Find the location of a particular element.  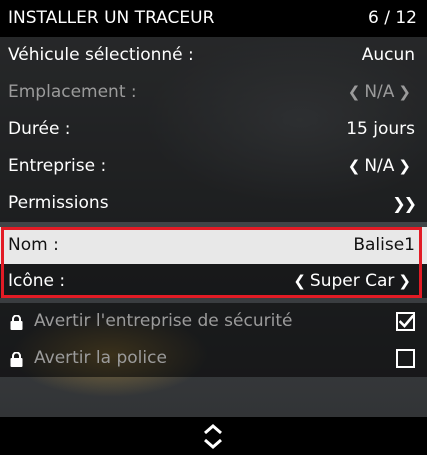

menu-item-duration: Durée : 15 jours is located at coordinates (213, 129).